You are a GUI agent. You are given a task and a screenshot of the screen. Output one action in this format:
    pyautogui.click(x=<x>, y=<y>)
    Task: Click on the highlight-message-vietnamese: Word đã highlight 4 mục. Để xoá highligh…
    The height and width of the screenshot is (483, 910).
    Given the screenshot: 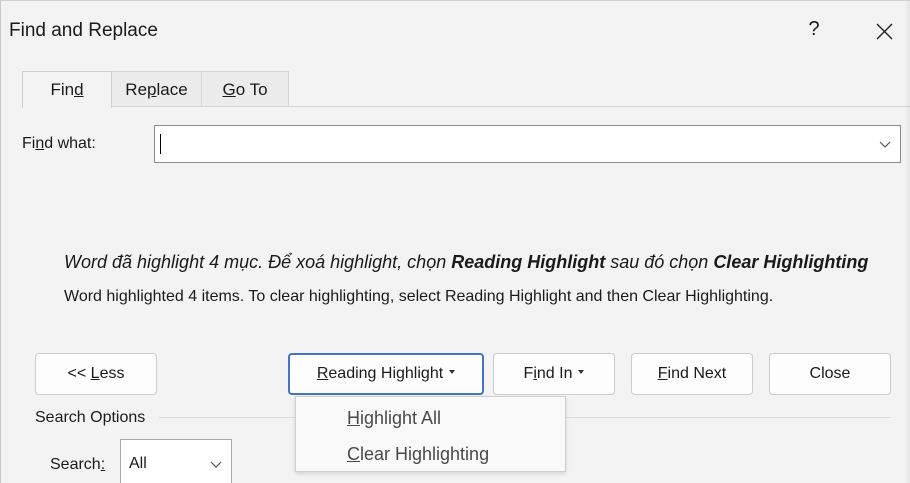 What is the action you would take?
    pyautogui.click(x=466, y=262)
    